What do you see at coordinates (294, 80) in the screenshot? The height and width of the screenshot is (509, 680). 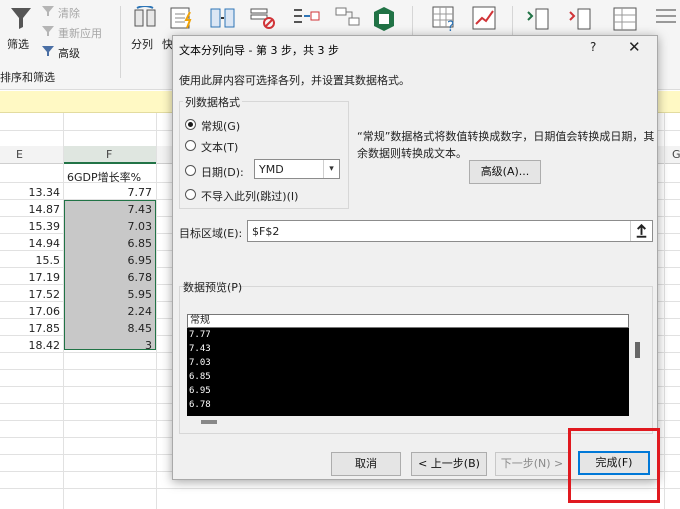 I see `dialog-description: 使用此屏内容可选择各列，并设置其数据格式。` at bounding box center [294, 80].